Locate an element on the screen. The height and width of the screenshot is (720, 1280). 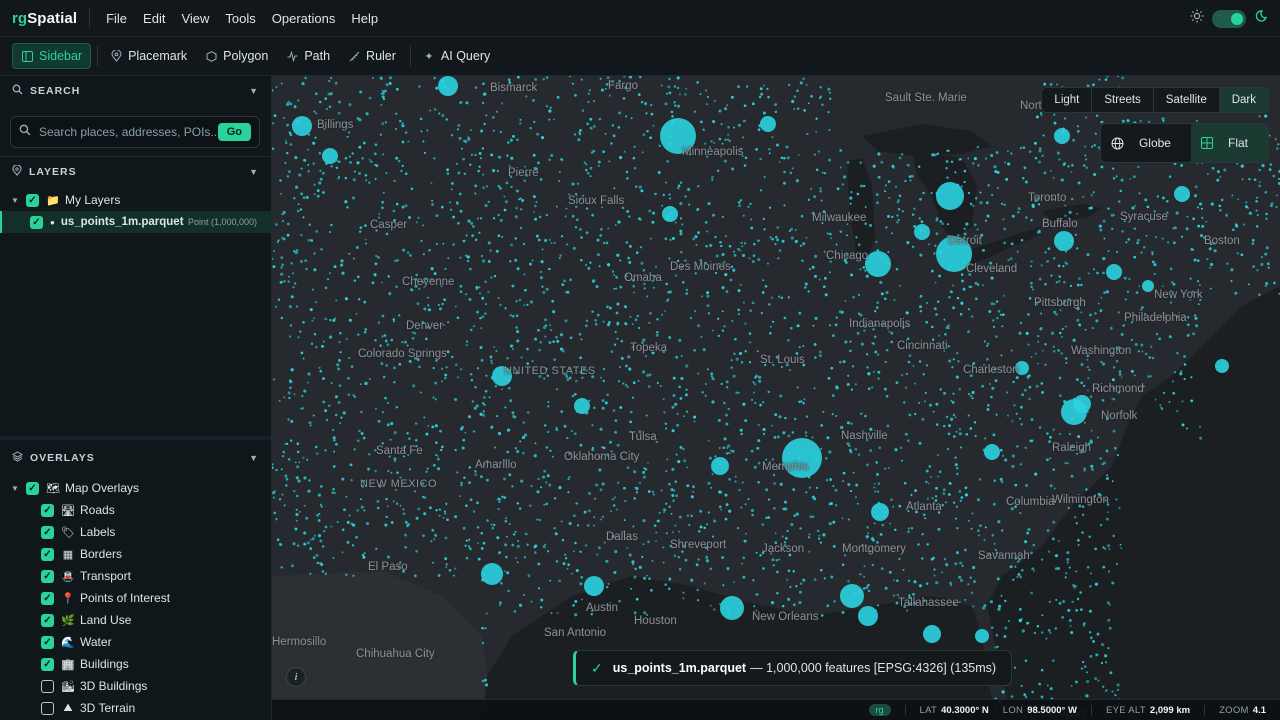
overlay-item: 🏙 3D Buildings is located at coordinates (135, 686).